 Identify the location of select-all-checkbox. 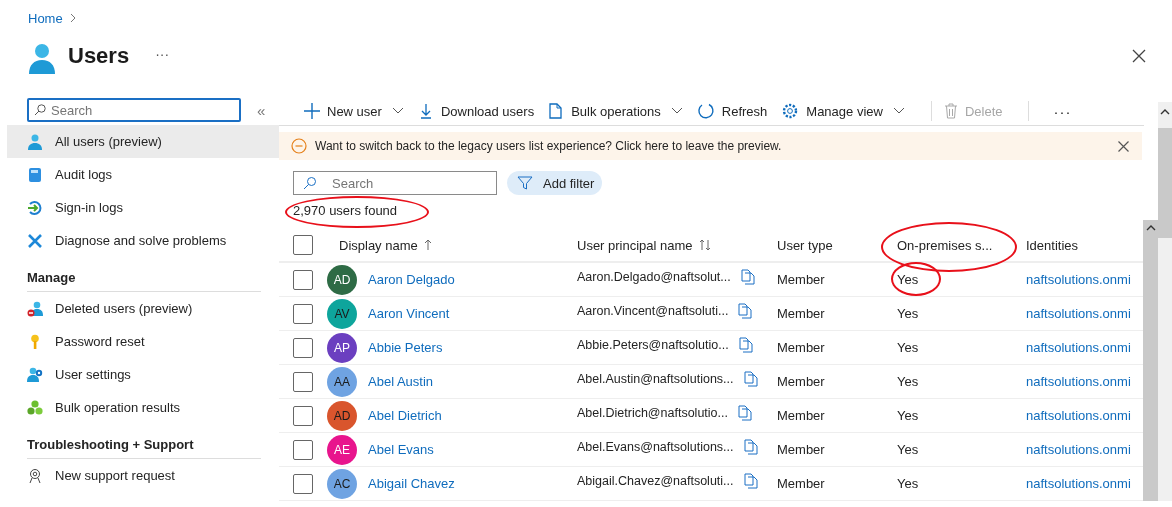
(303, 245).